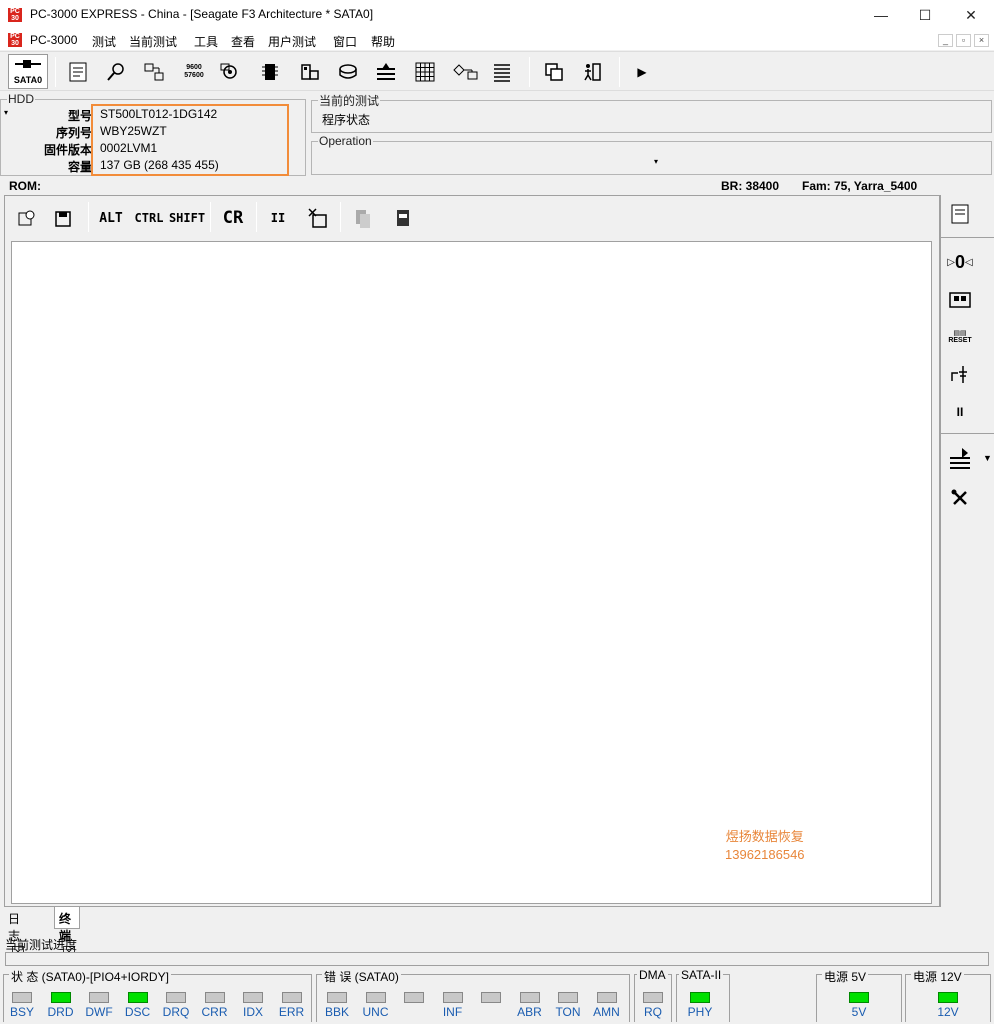  What do you see at coordinates (765, 854) in the screenshot?
I see `watermark-phone: 13962186546` at bounding box center [765, 854].